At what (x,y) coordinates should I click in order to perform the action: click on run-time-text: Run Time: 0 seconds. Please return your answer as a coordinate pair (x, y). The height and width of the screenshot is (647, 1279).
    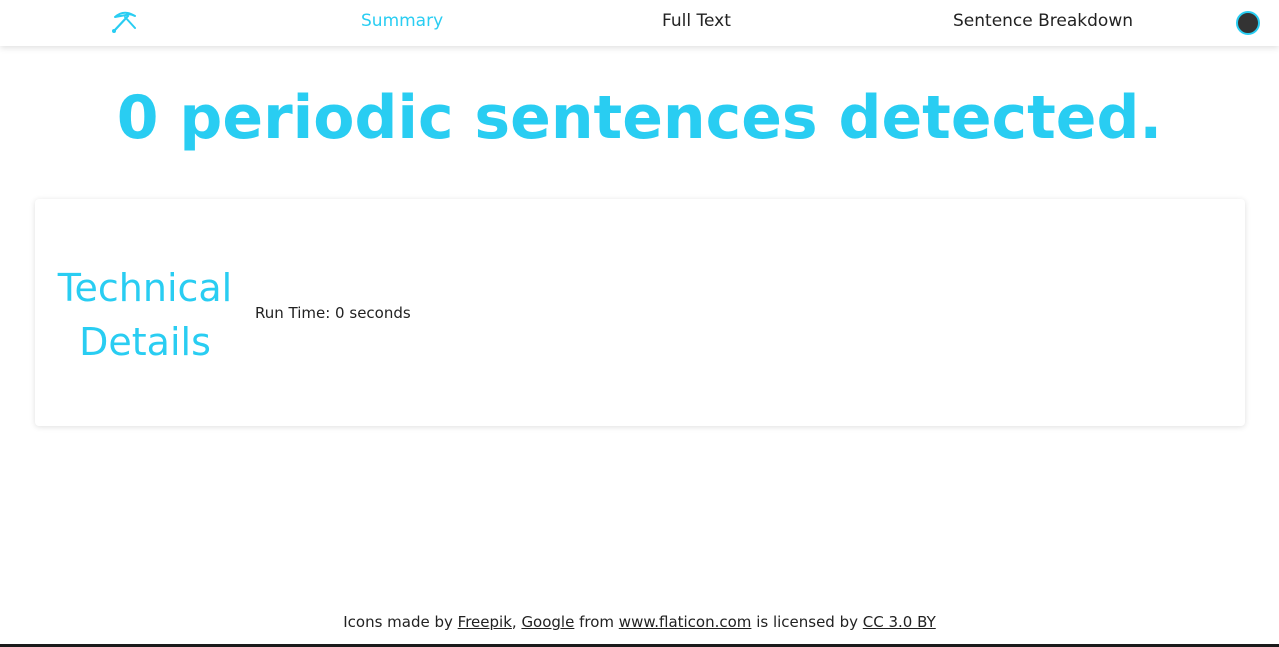
    Looking at the image, I should click on (333, 313).